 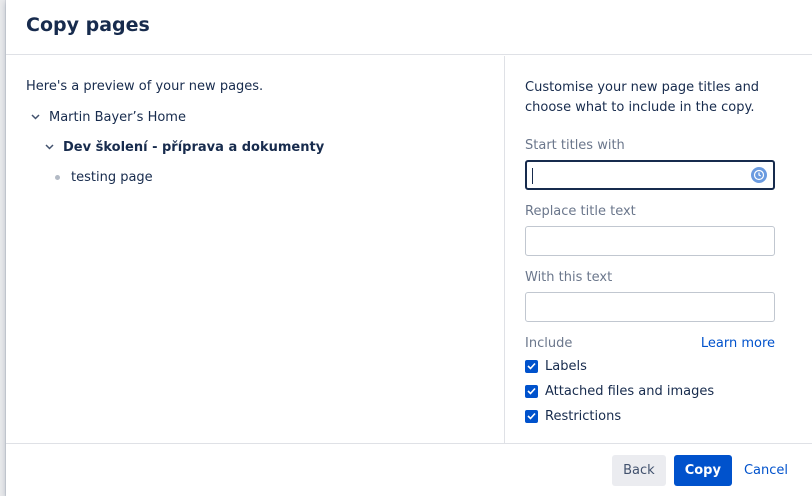 What do you see at coordinates (88, 25) in the screenshot?
I see `dialog-title: Copy pages` at bounding box center [88, 25].